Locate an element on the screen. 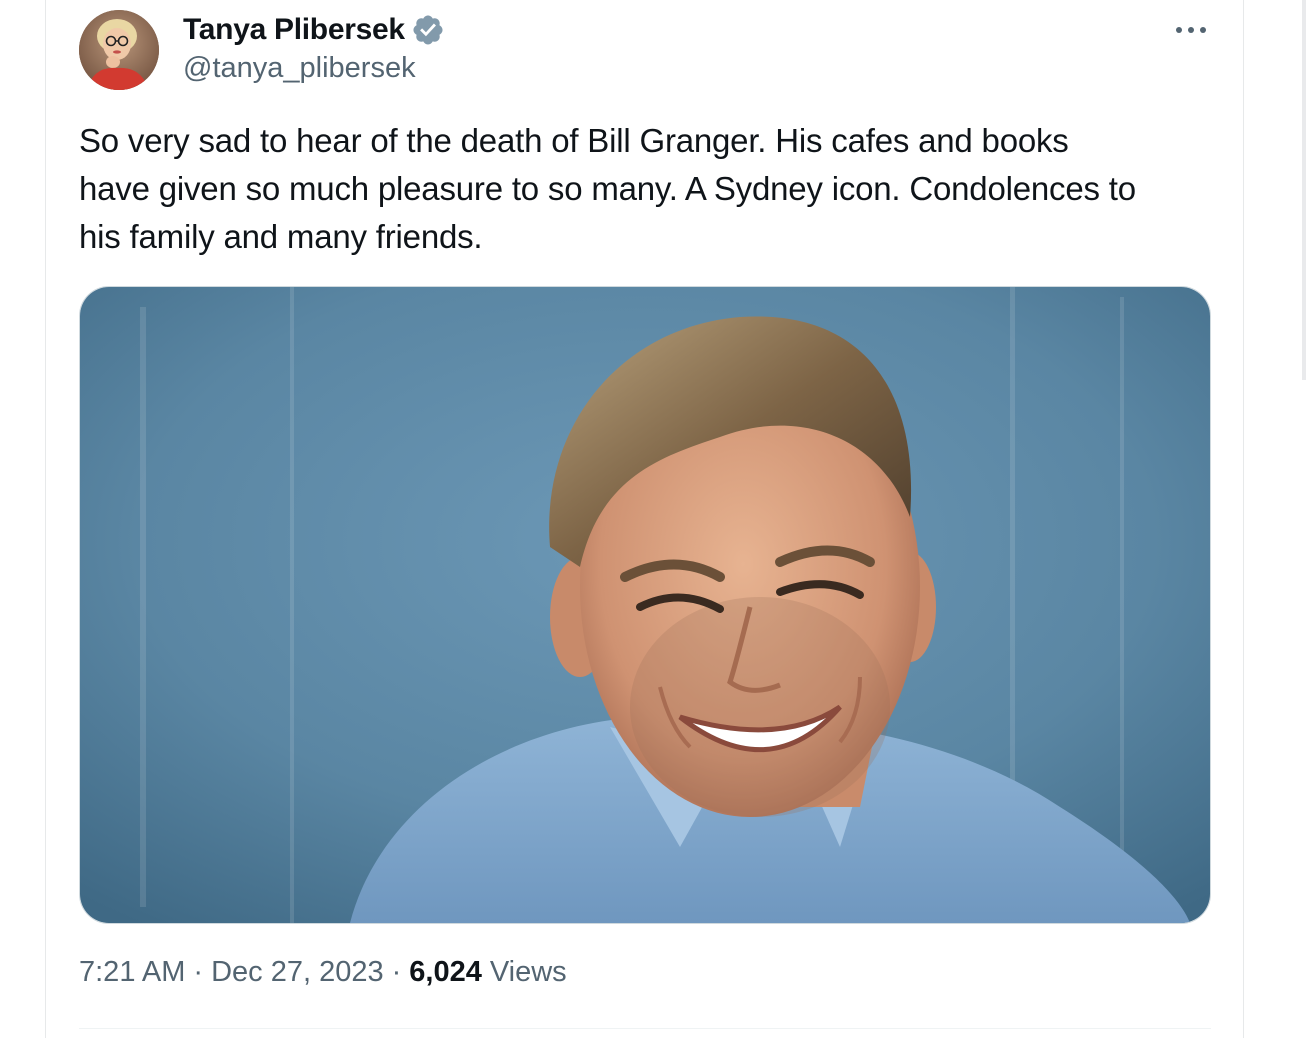  verified-badge-icon is located at coordinates (428, 30).